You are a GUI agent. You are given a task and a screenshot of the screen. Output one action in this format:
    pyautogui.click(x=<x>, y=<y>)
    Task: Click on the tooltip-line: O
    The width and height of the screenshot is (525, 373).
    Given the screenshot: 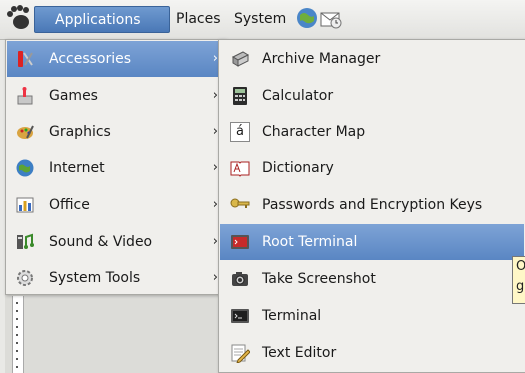 What is the action you would take?
    pyautogui.click(x=520, y=267)
    